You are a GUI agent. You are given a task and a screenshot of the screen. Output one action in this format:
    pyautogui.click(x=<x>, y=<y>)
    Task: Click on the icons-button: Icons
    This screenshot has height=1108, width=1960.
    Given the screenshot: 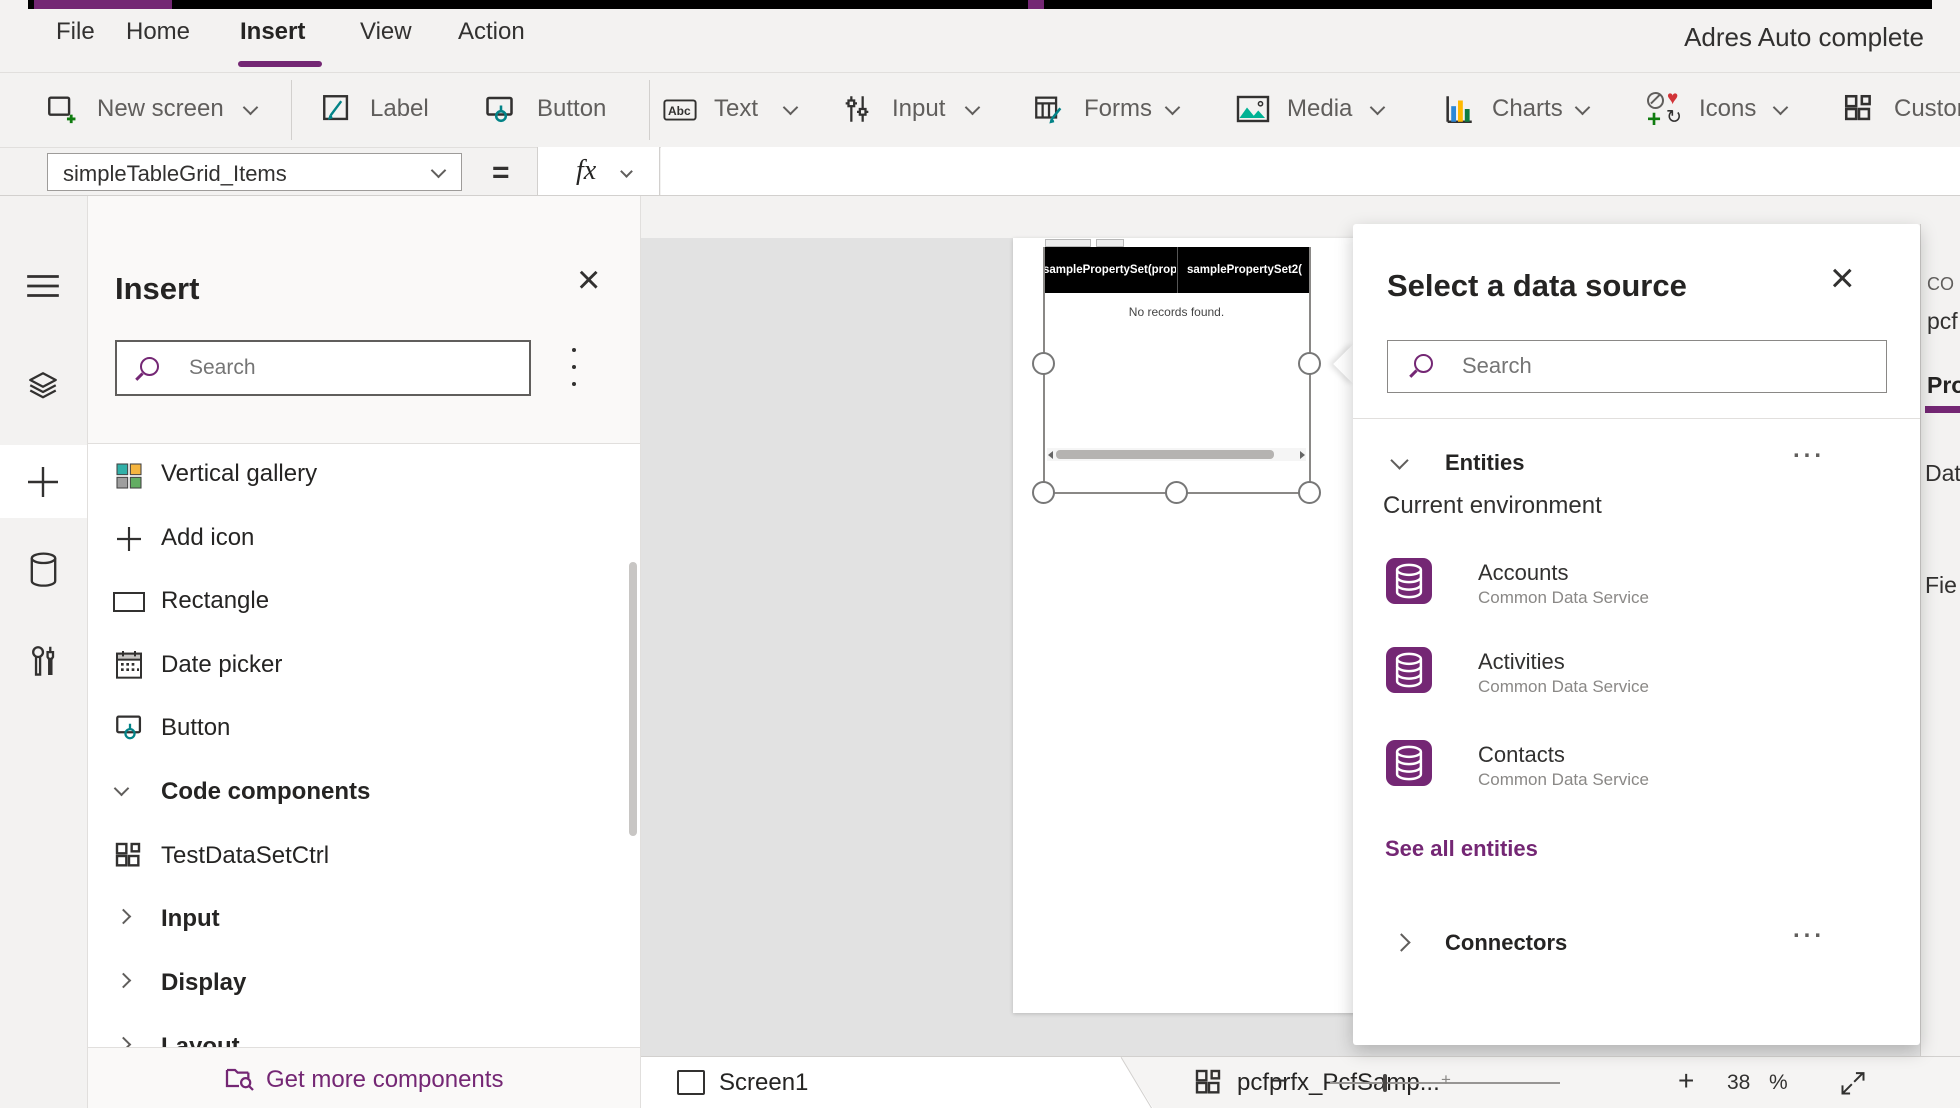 What is the action you would take?
    pyautogui.click(x=1727, y=109)
    